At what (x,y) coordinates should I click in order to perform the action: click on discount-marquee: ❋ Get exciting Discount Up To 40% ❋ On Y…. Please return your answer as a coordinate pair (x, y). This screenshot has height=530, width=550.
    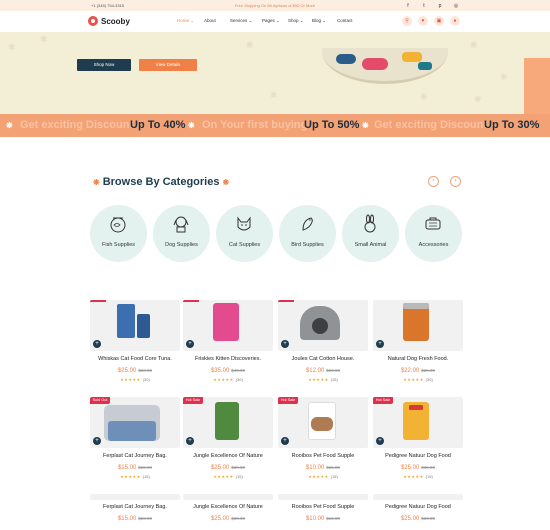
    Looking at the image, I should click on (275, 125).